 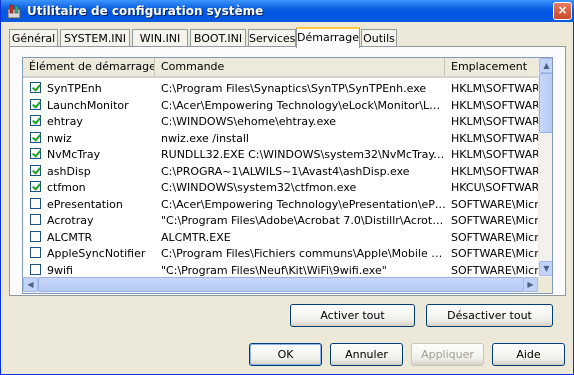 What do you see at coordinates (95, 38) in the screenshot?
I see `tab-system-ini: SYSTEM.INI` at bounding box center [95, 38].